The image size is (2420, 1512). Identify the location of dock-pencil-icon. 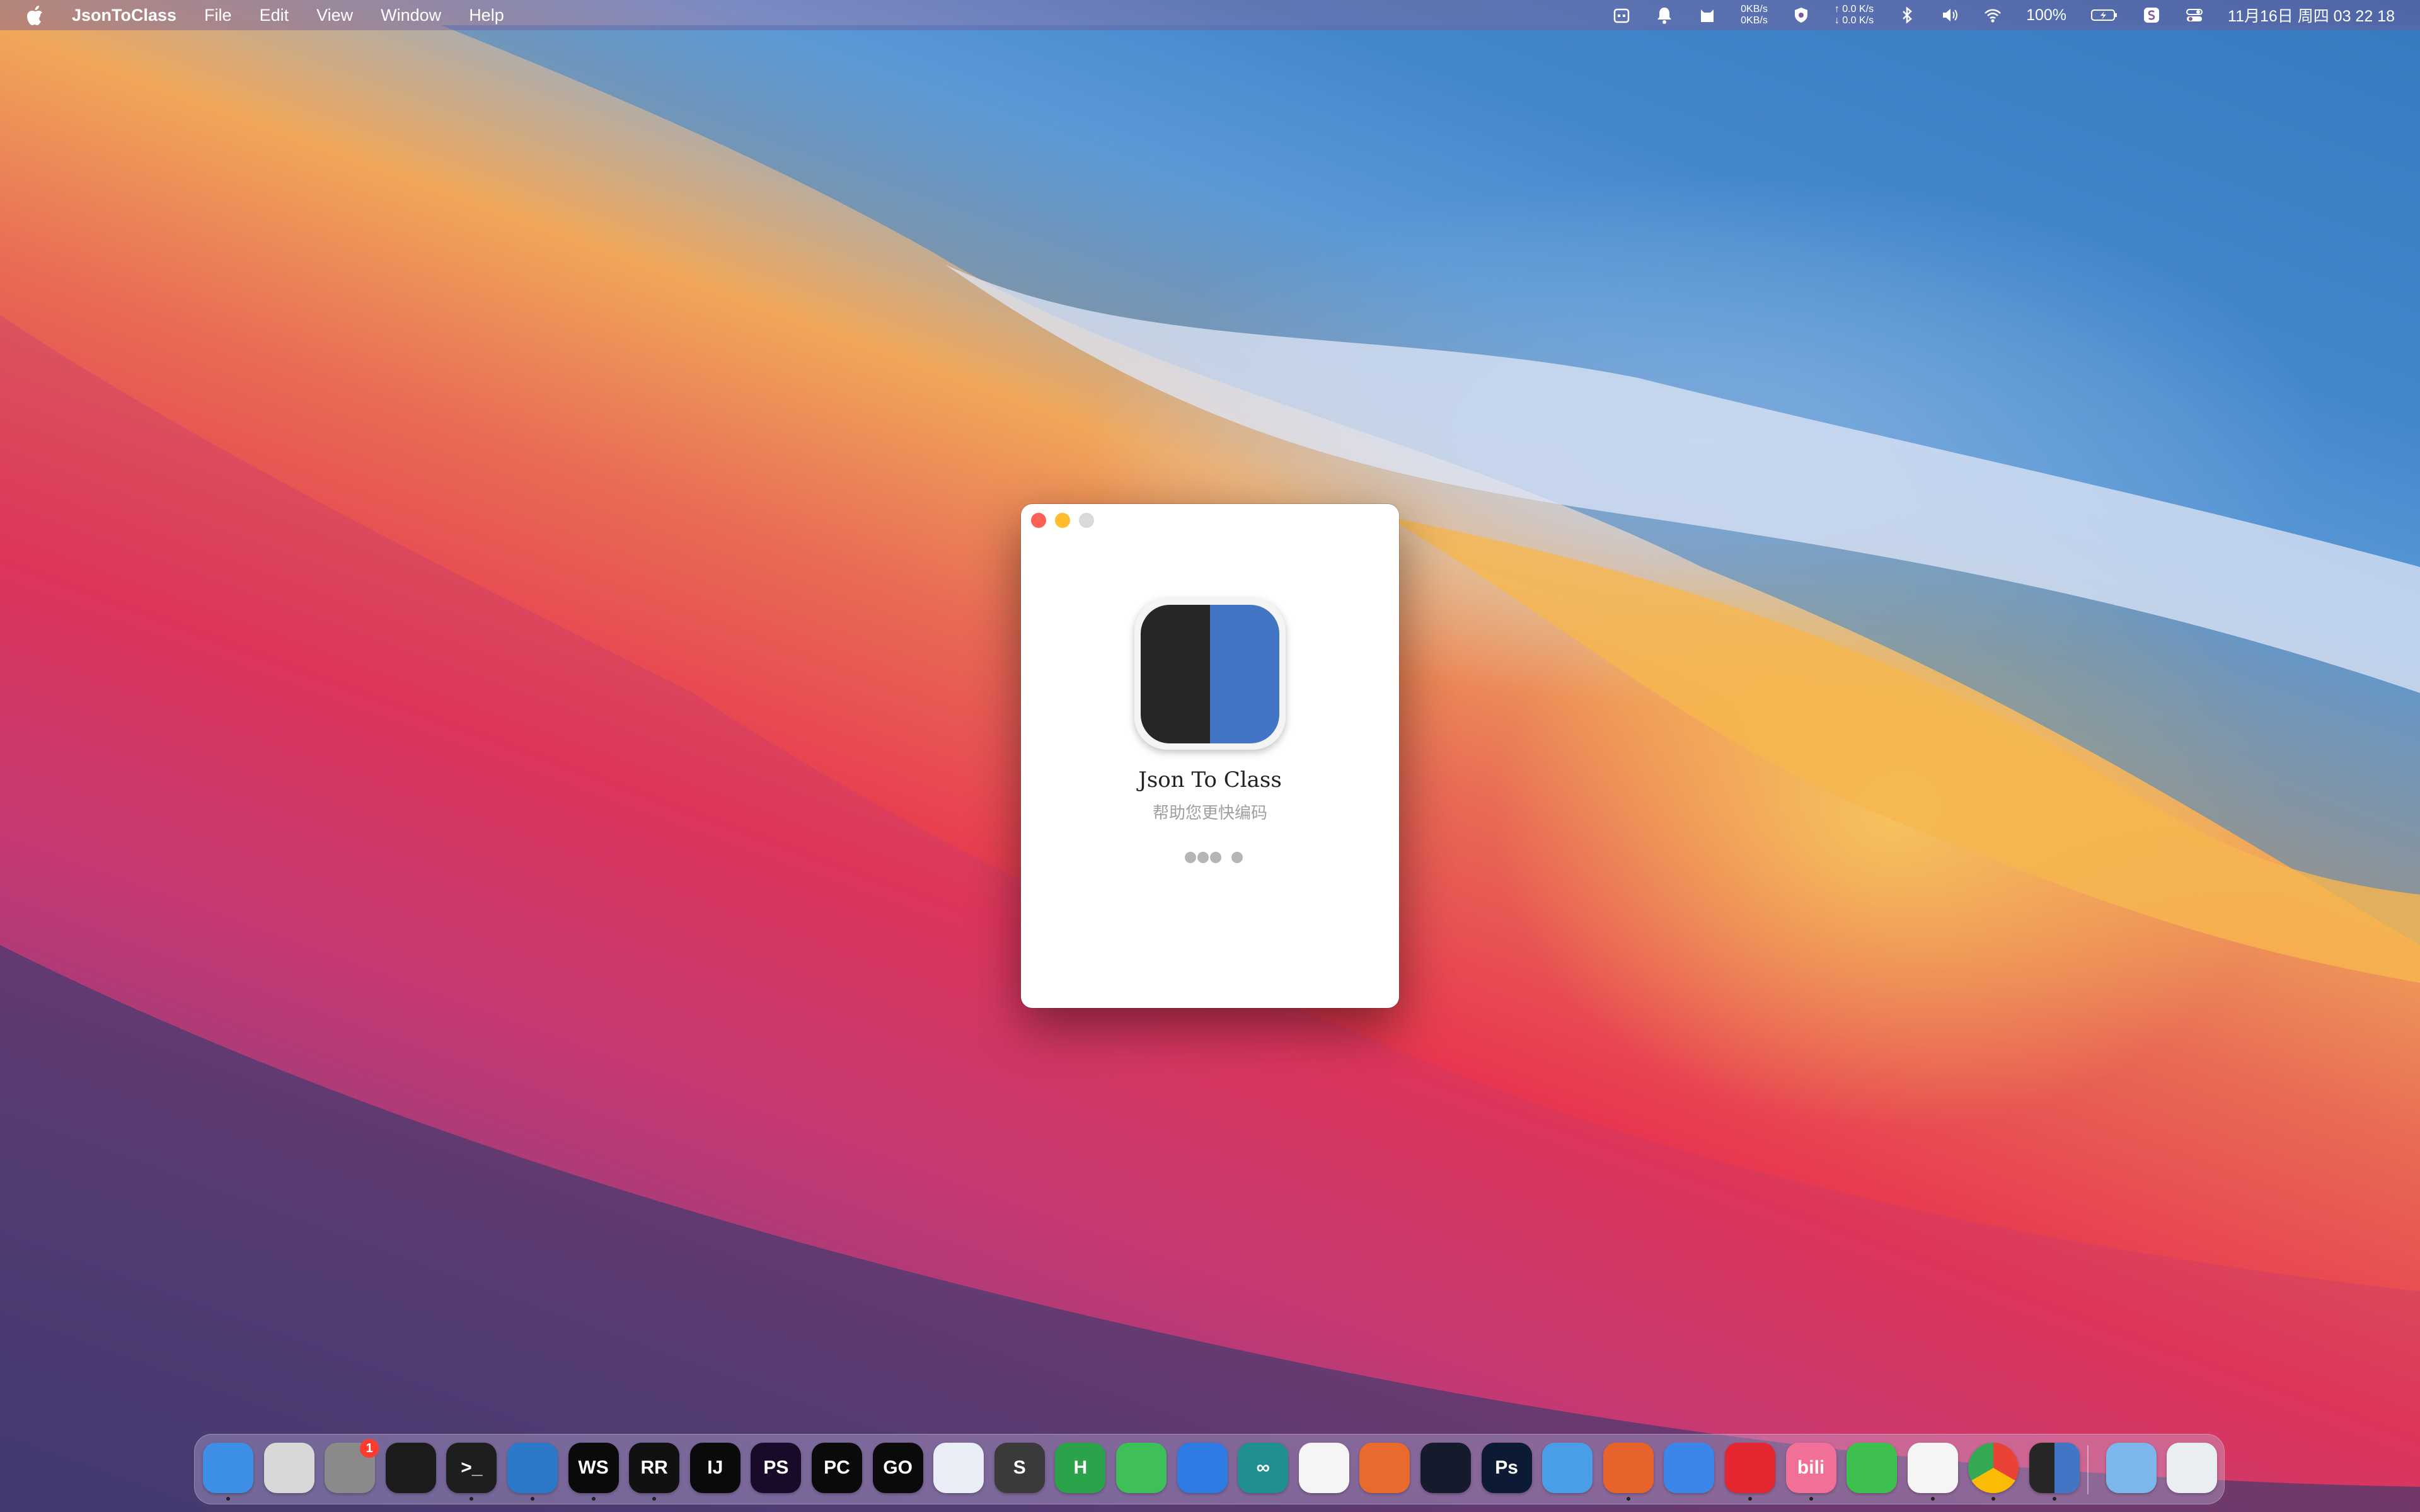
(1385, 1468).